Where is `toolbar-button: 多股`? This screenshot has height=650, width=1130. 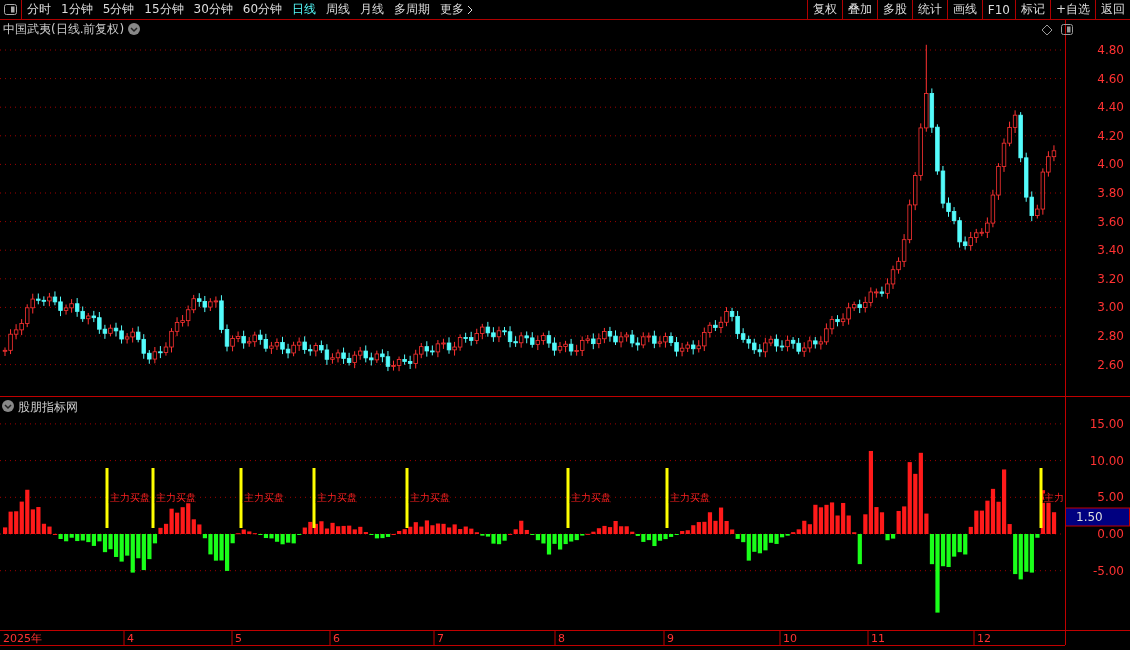
toolbar-button: 多股 is located at coordinates (894, 9).